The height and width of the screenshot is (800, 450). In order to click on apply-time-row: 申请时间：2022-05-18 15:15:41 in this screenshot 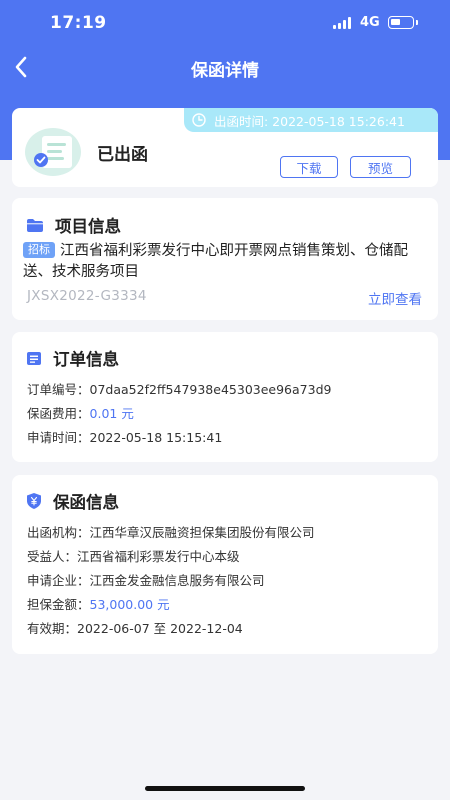, I will do `click(124, 436)`.